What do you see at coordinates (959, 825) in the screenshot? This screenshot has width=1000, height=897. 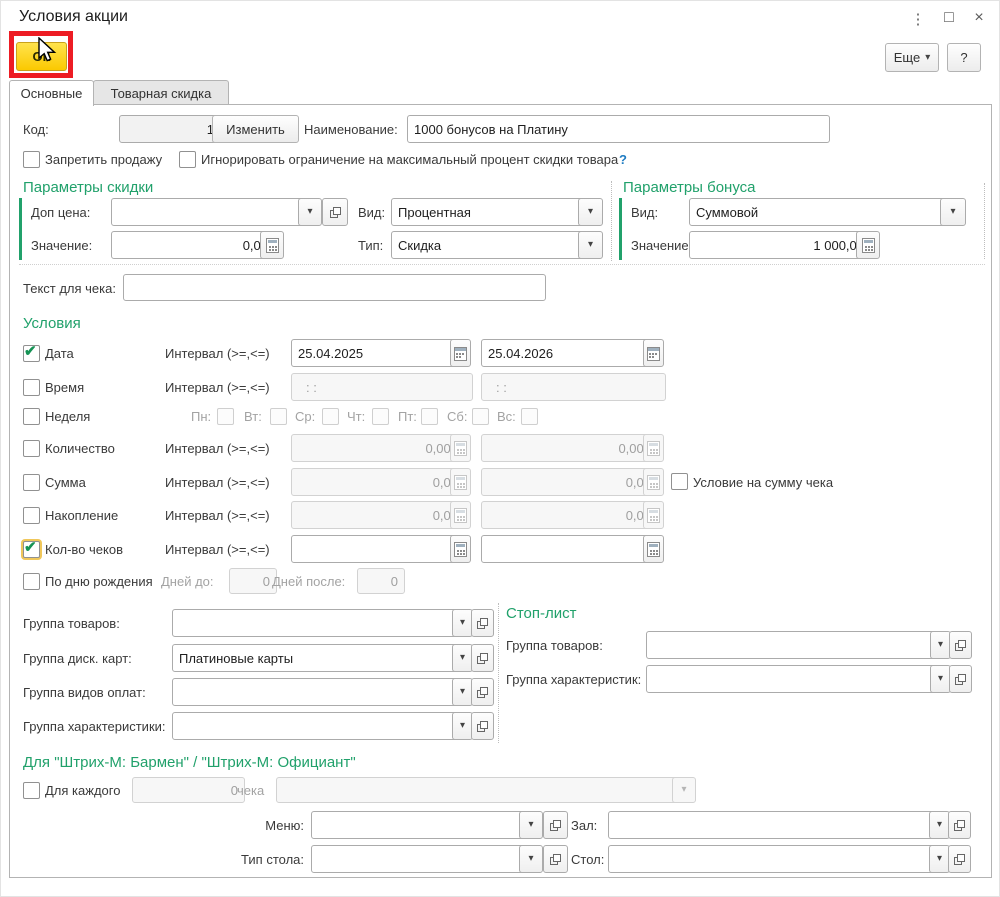 I see `hall-open-button` at bounding box center [959, 825].